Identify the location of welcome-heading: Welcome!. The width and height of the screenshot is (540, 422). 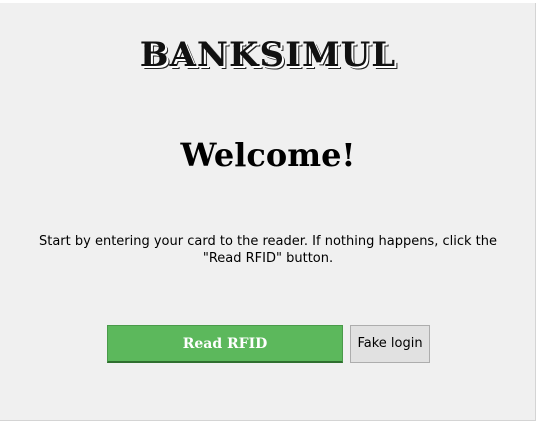
(268, 155).